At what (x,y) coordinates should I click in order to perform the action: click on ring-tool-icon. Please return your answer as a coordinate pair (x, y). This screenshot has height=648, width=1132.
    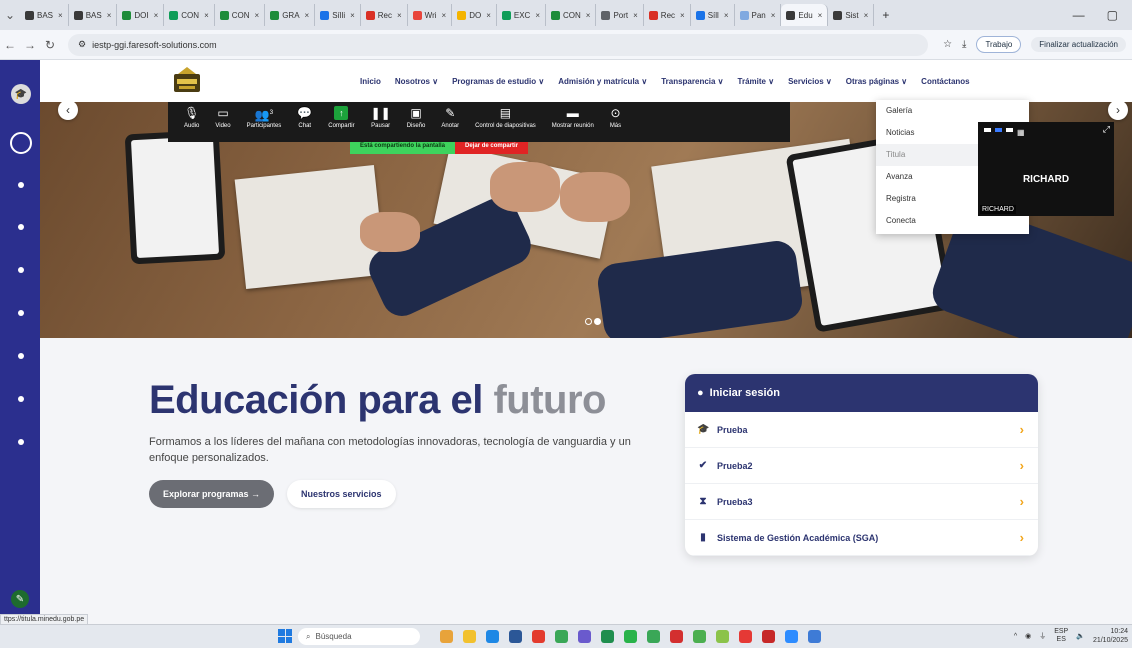
    Looking at the image, I should click on (21, 143).